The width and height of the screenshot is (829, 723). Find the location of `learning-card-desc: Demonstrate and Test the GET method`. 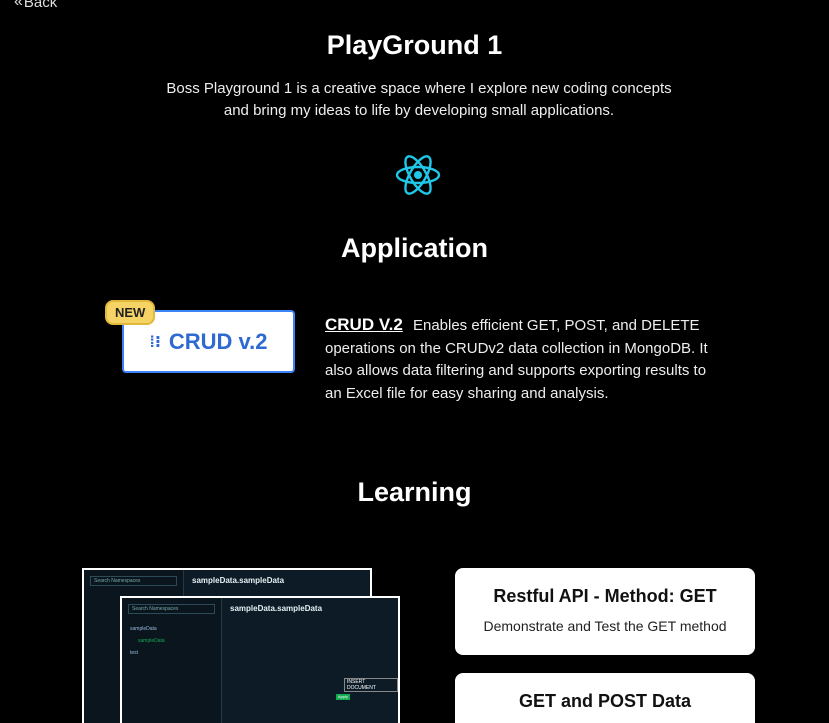

learning-card-desc: Demonstrate and Test the GET method is located at coordinates (605, 626).